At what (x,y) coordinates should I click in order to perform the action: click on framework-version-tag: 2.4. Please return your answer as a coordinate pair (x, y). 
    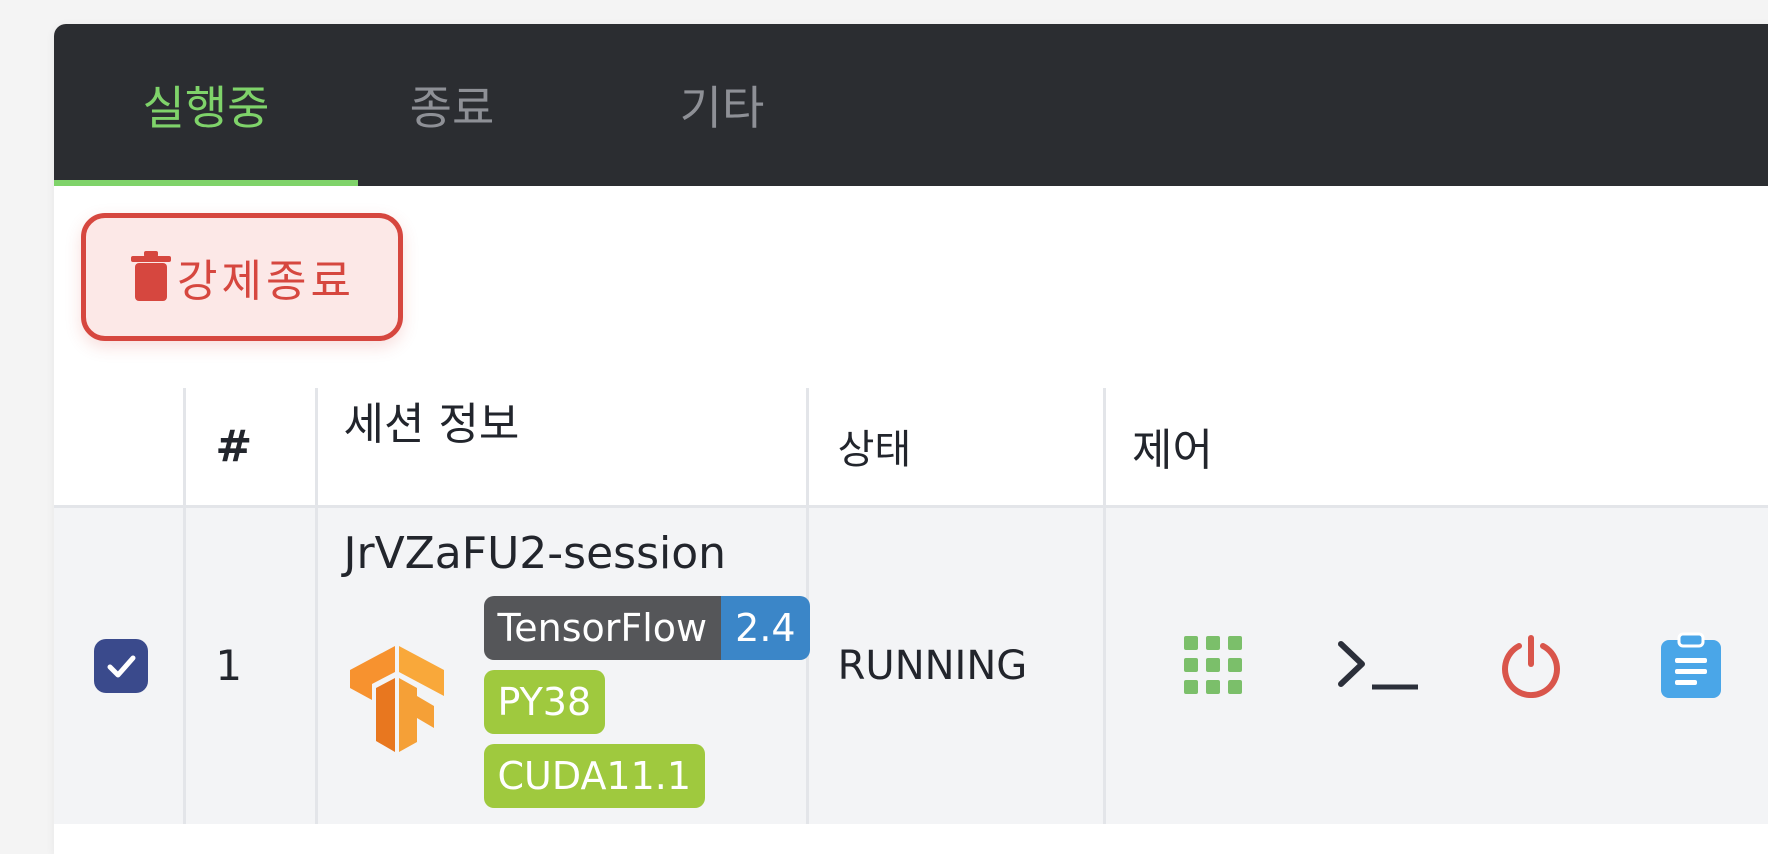
    Looking at the image, I should click on (765, 627).